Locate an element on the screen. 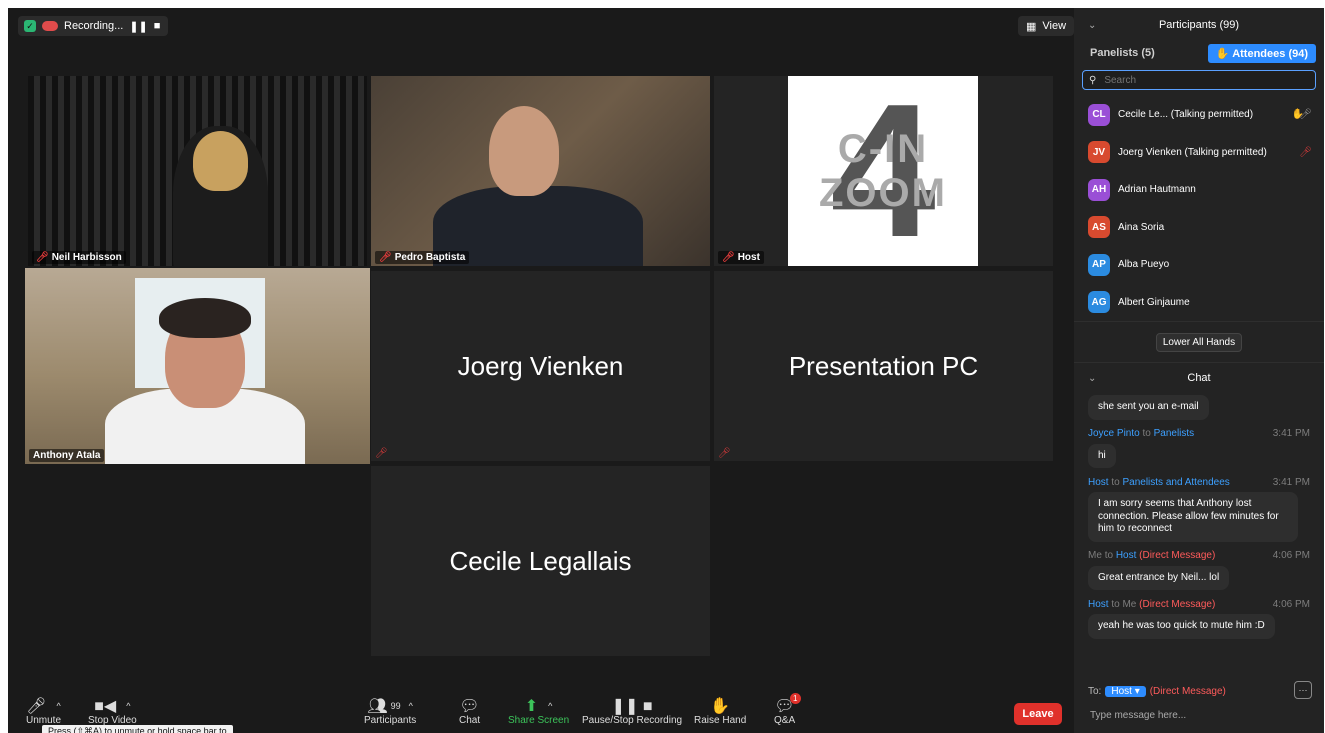 This screenshot has width=1325, height=733. list-item: AH Adrian Hautmann is located at coordinates (1199, 190).